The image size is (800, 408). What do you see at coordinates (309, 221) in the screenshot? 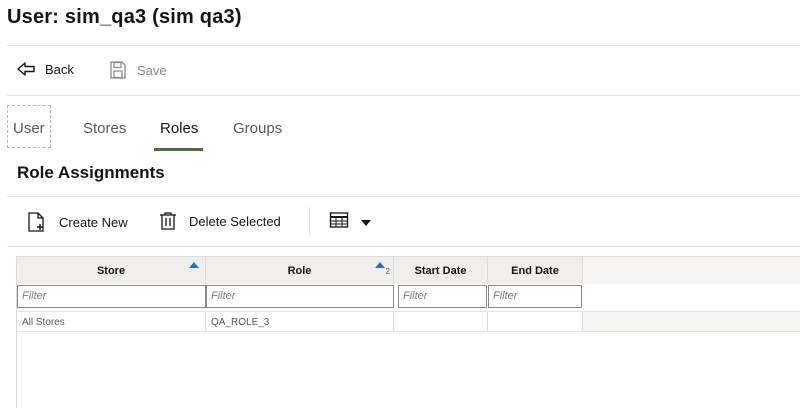
I see `toolbar-separator` at bounding box center [309, 221].